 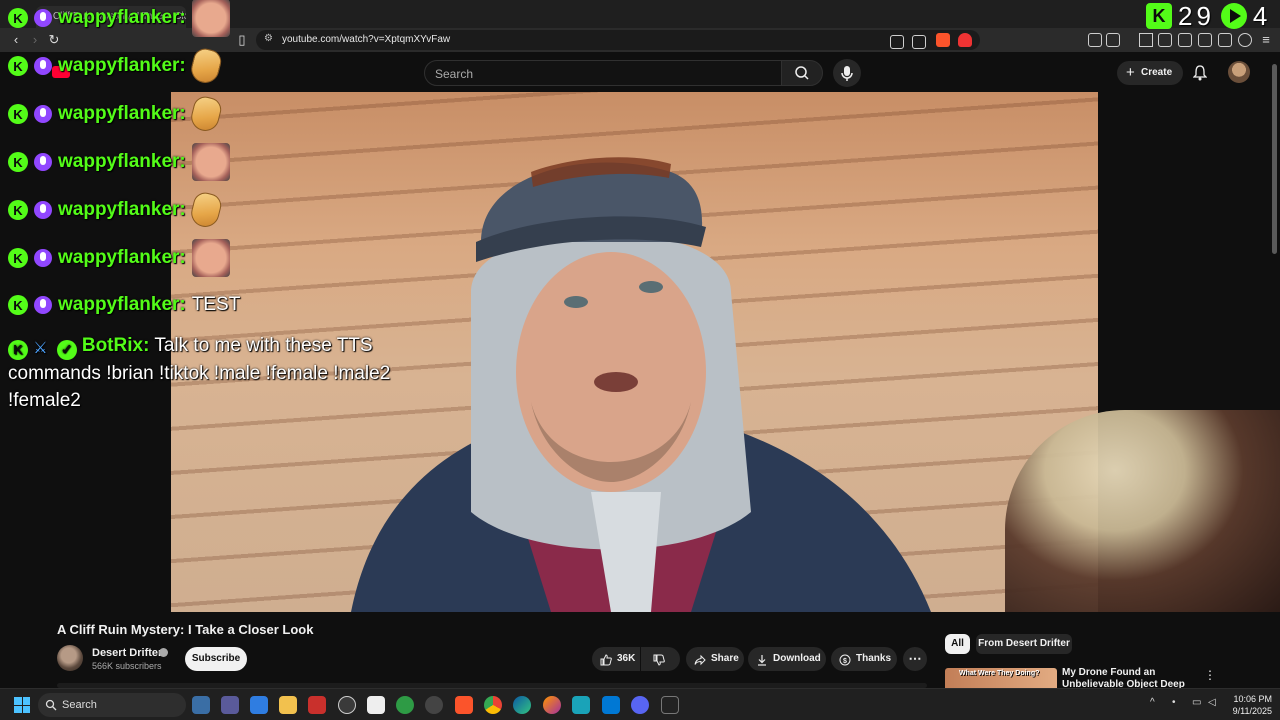 I want to click on system-clock: 10:06 PM 9/11/2025, so click(x=1247, y=705).